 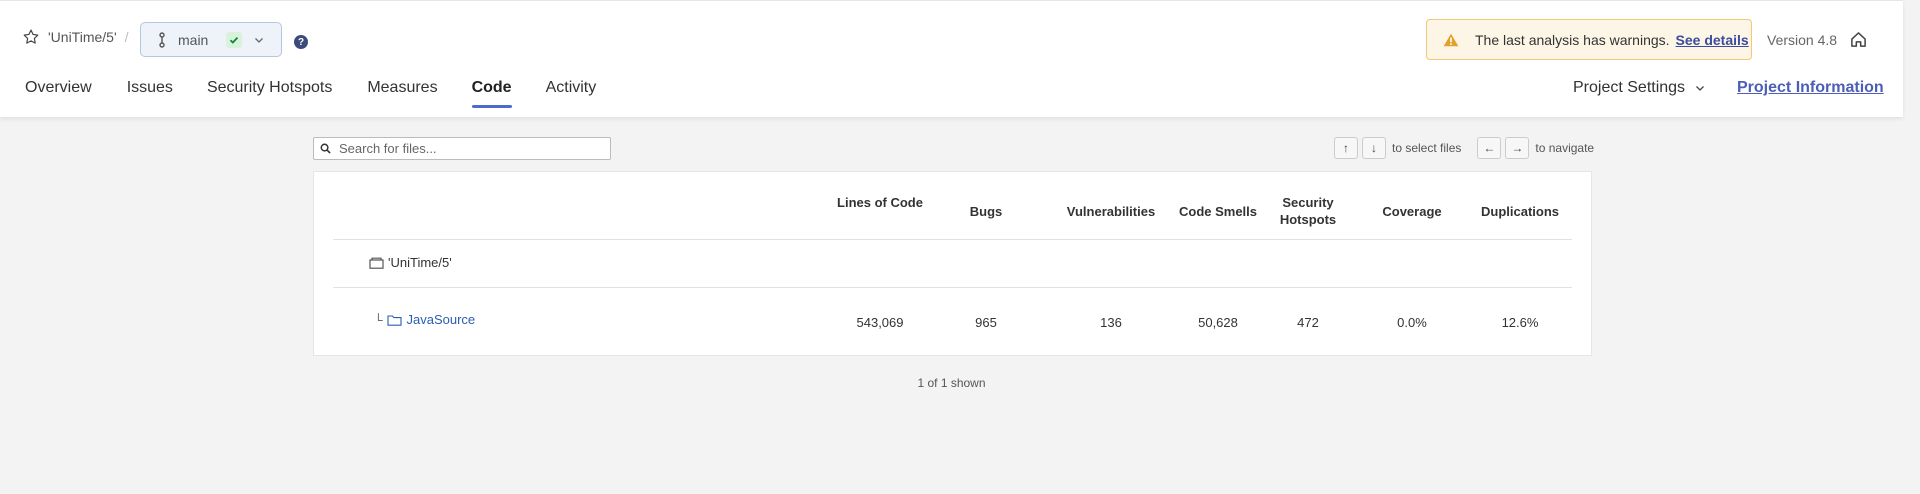 What do you see at coordinates (1858, 39) in the screenshot?
I see `home-icon` at bounding box center [1858, 39].